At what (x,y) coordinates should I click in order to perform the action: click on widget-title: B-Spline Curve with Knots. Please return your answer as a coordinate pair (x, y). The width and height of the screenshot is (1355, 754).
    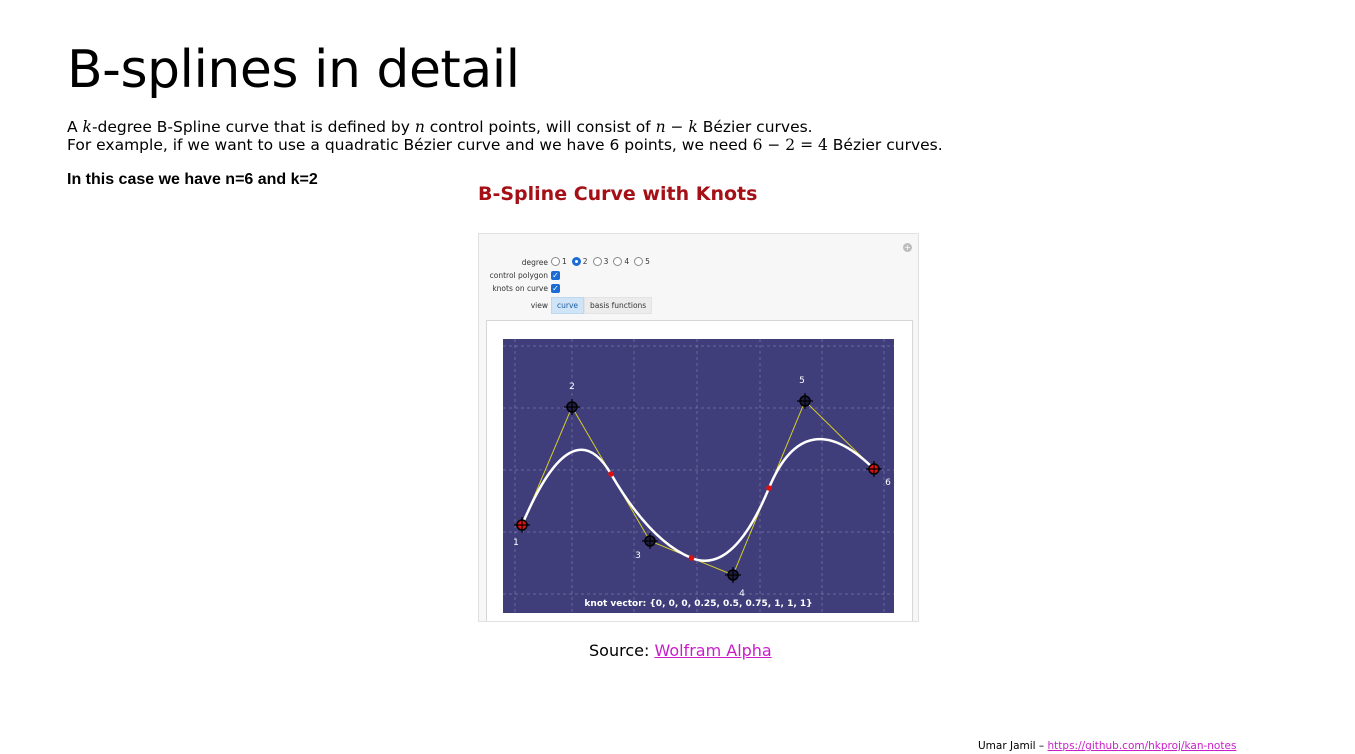
    Looking at the image, I should click on (618, 194).